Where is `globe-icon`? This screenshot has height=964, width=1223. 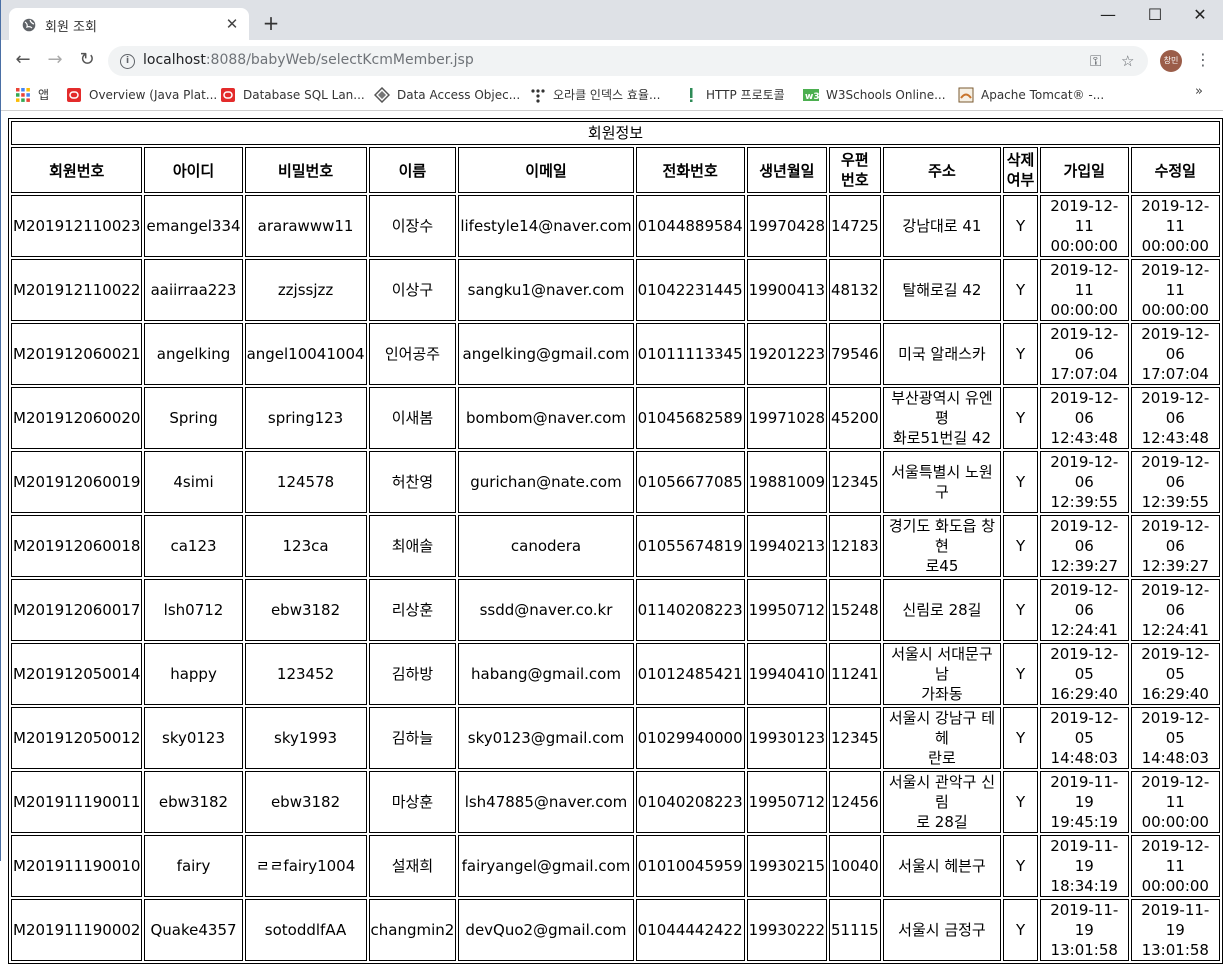 globe-icon is located at coordinates (29, 25).